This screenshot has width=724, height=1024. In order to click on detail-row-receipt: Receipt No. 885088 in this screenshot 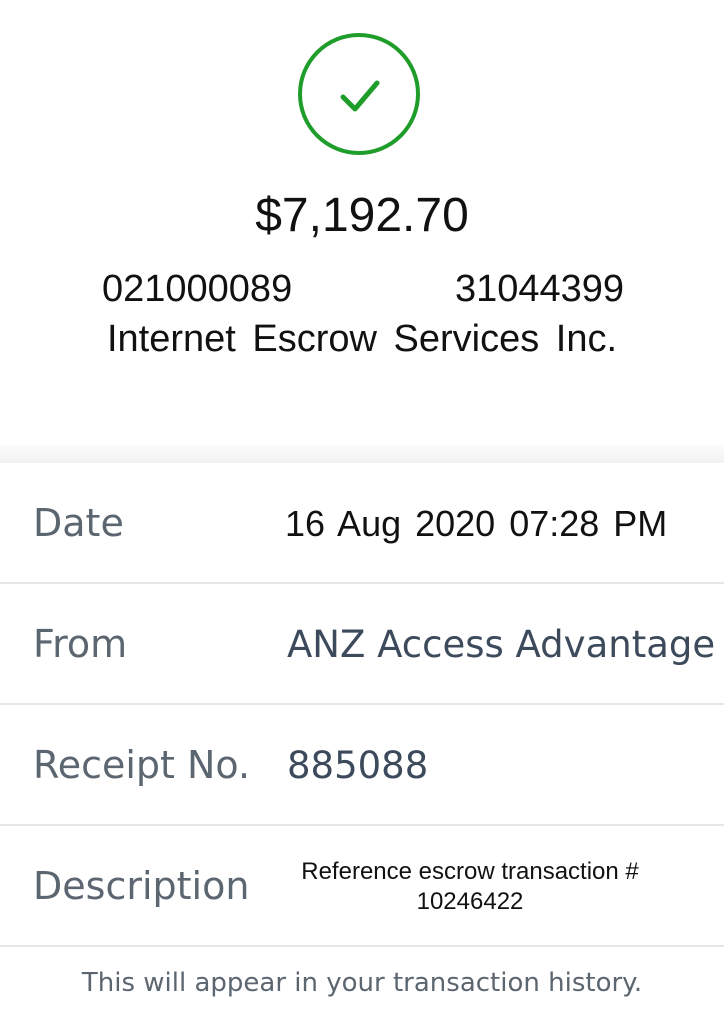, I will do `click(362, 765)`.